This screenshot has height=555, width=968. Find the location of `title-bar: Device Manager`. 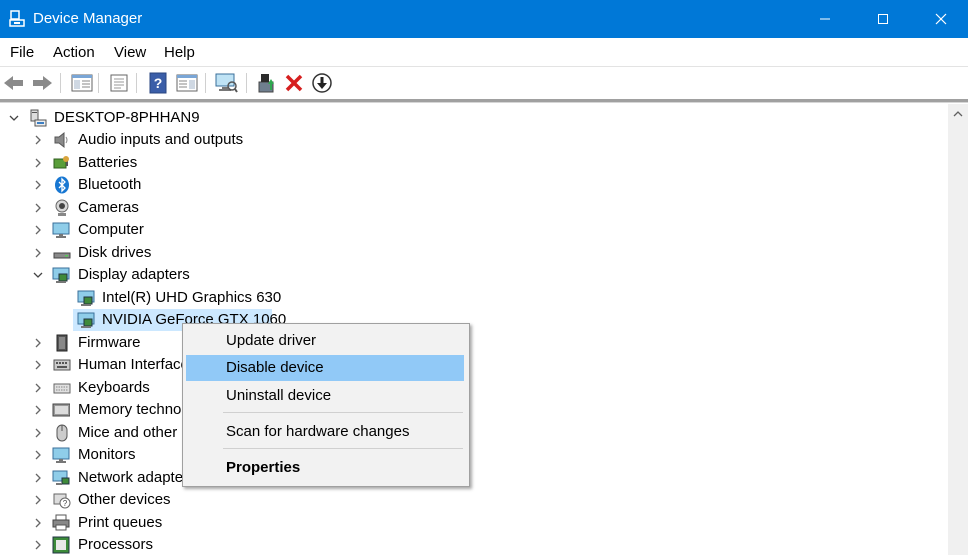

title-bar: Device Manager is located at coordinates (484, 19).